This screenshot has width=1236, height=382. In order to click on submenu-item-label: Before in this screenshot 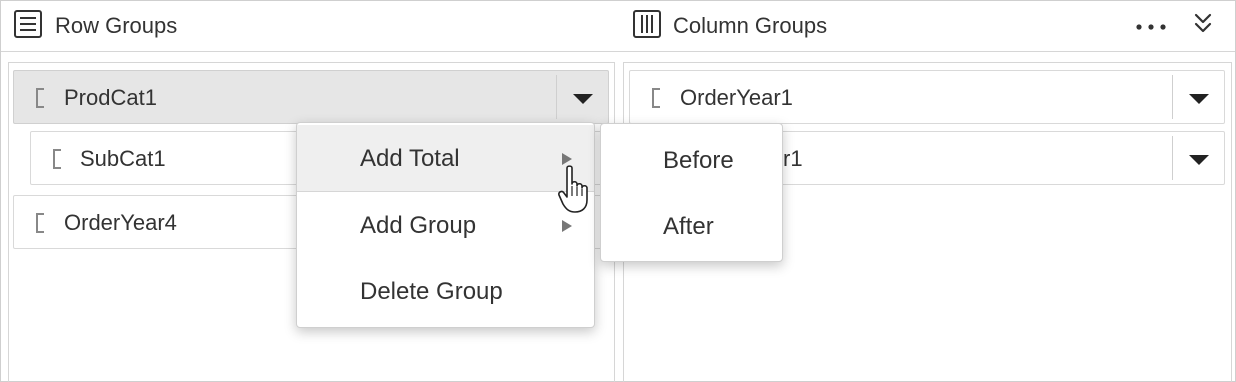, I will do `click(698, 160)`.